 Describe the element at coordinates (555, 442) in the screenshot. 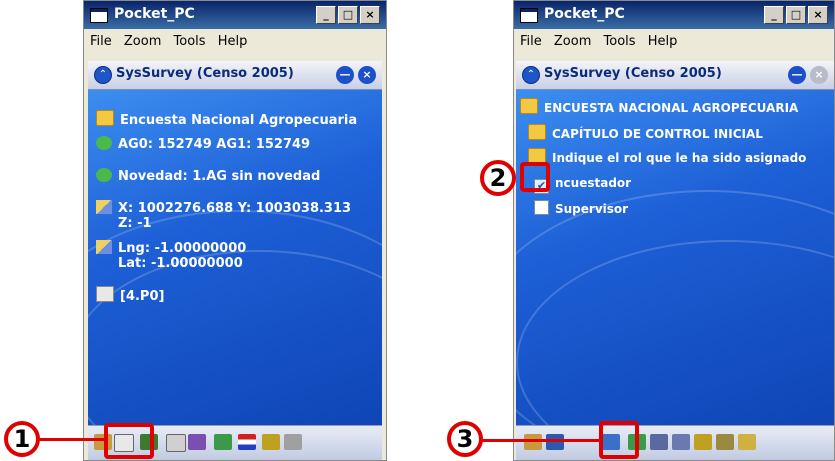

I see `save-icon` at that location.